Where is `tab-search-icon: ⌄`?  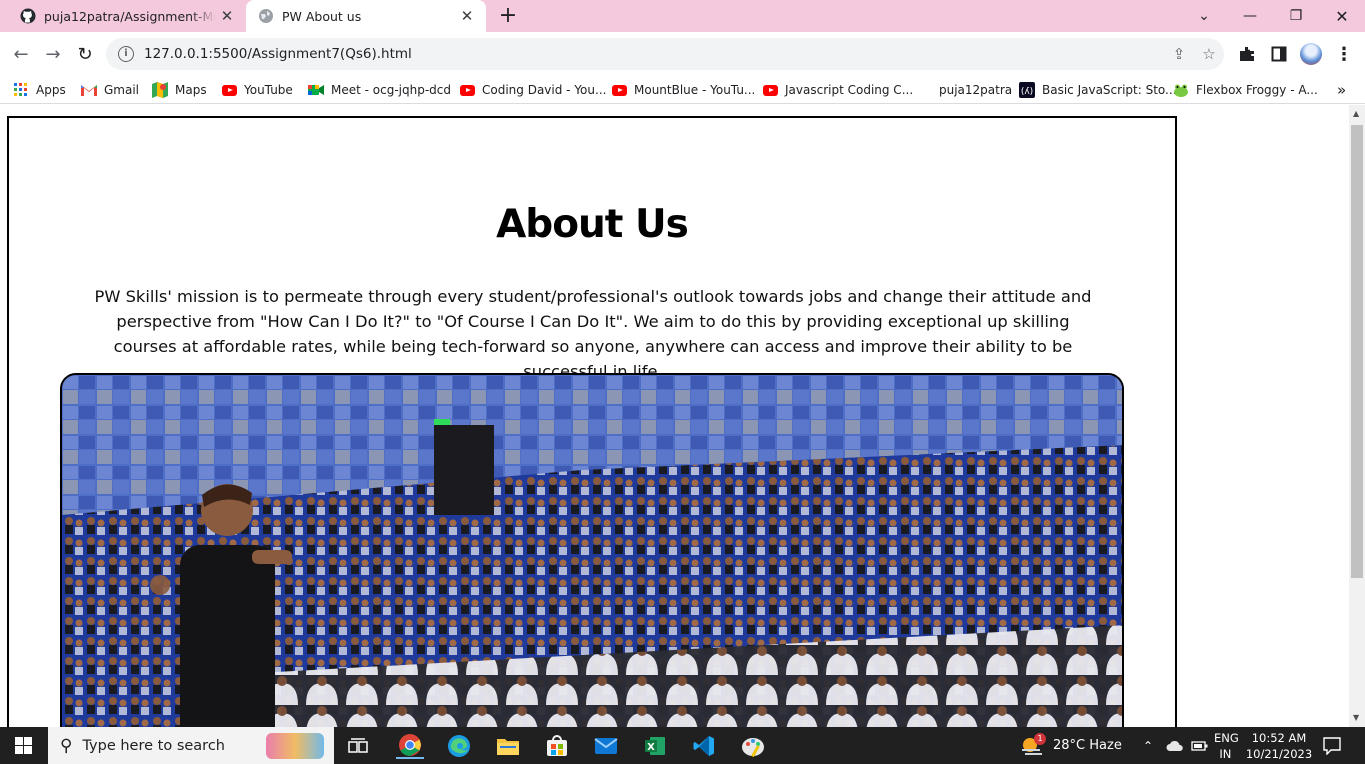
tab-search-icon: ⌄ is located at coordinates (1204, 16).